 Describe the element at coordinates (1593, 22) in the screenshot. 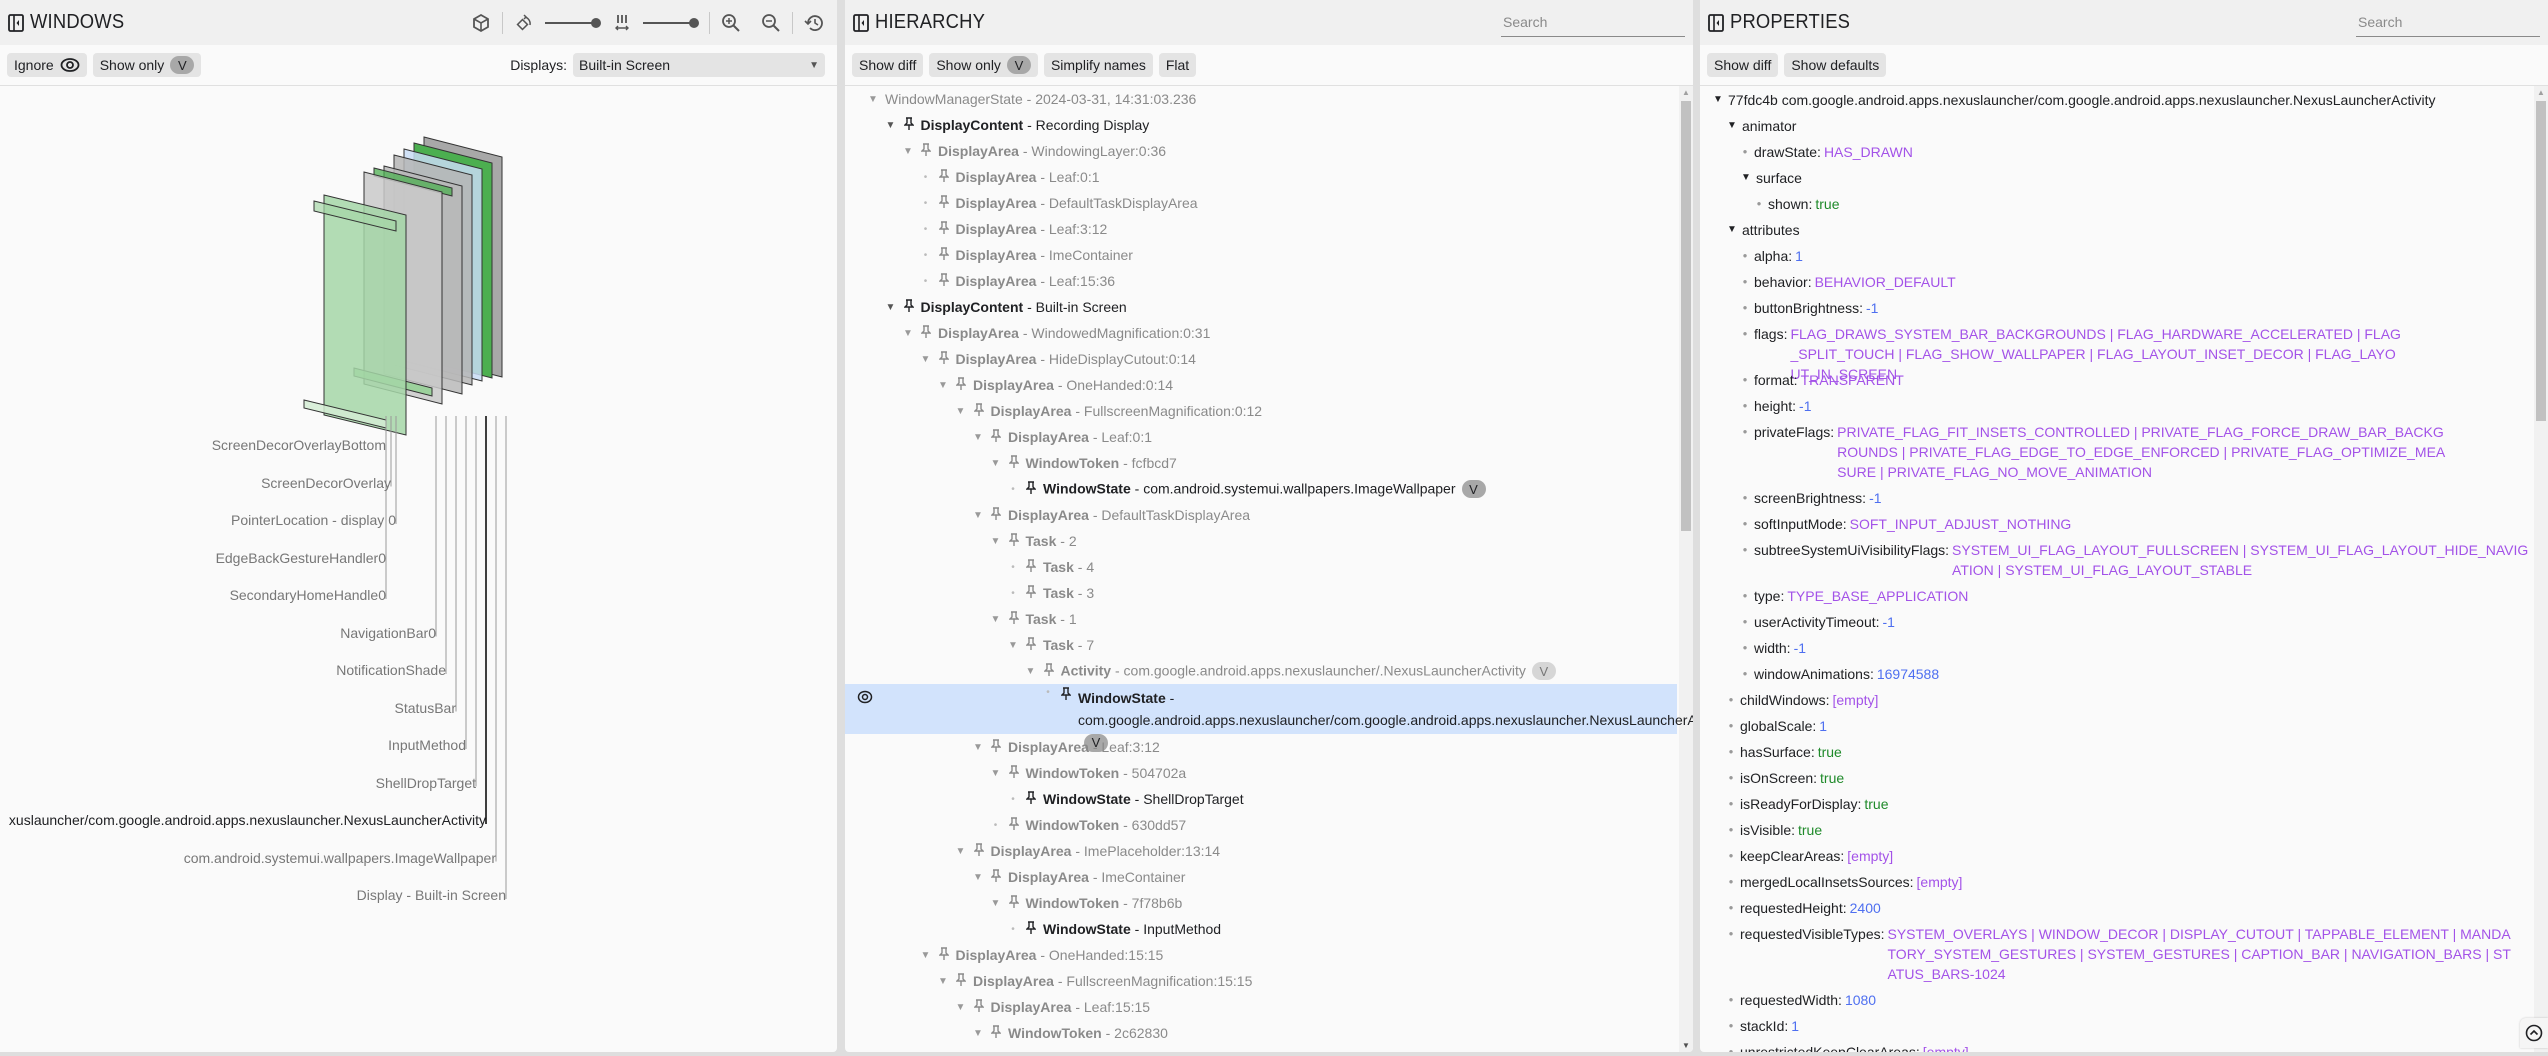

I see `hierarchy-search-input` at that location.